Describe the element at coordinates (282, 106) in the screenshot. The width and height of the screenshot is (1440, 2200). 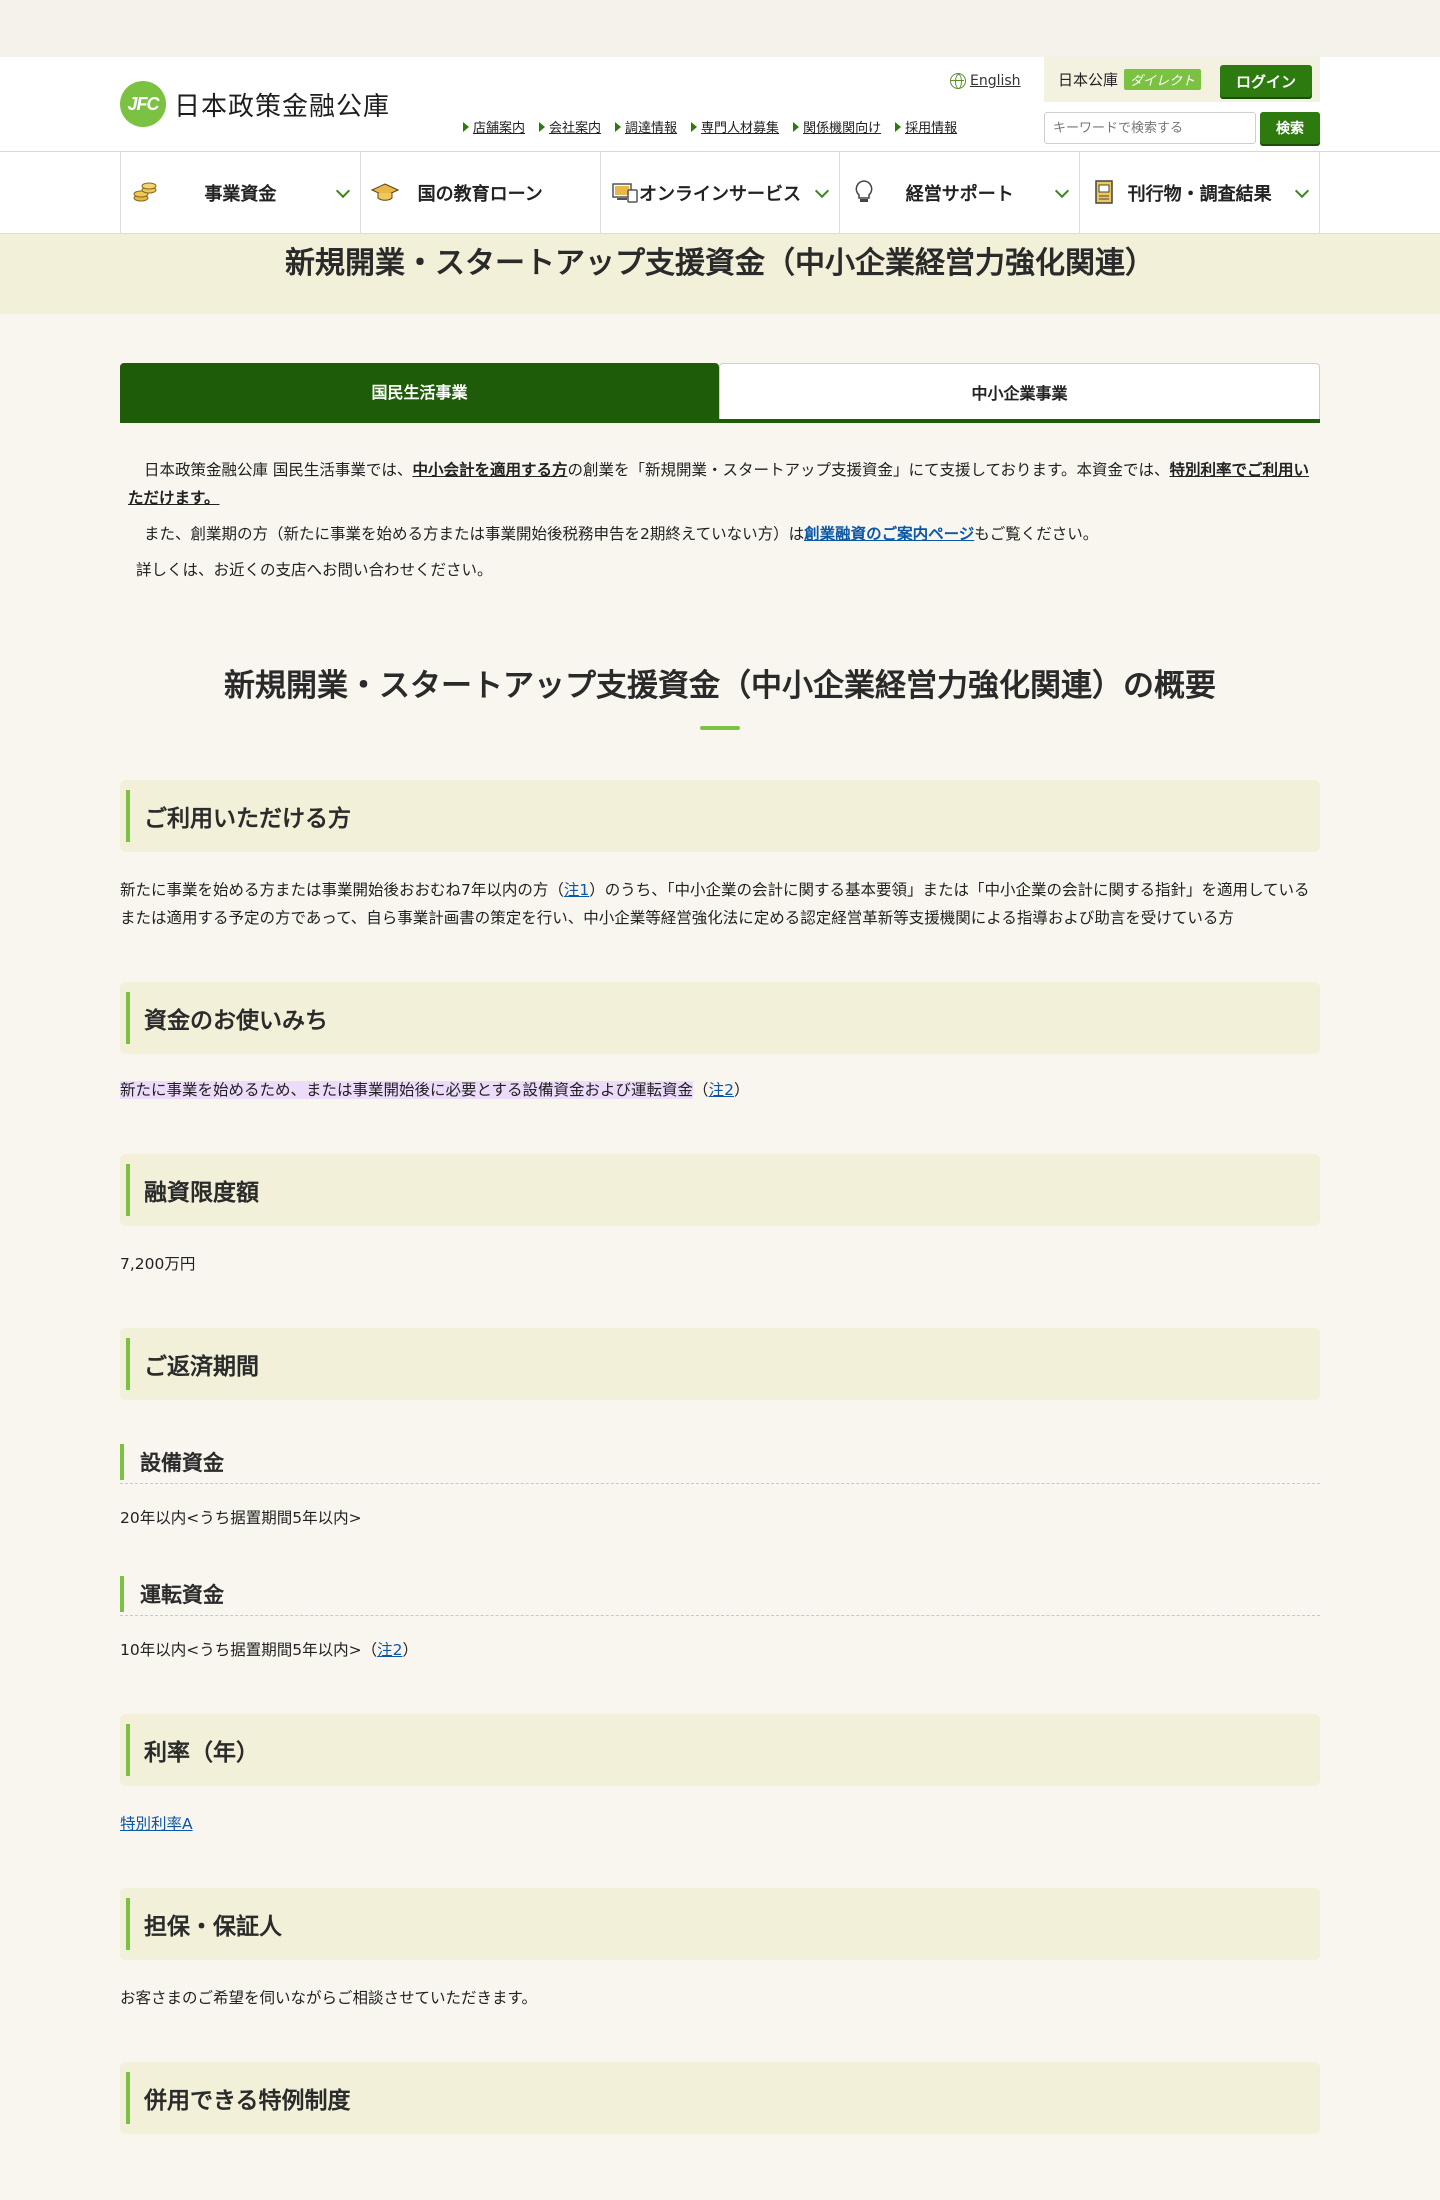
I see `logo-text: 日本政策金融公庫` at that location.